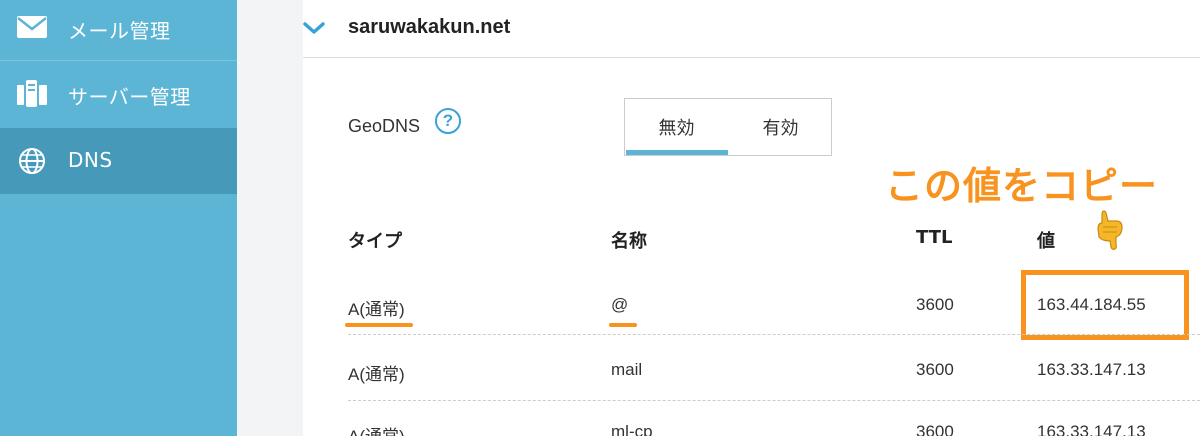 Image resolution: width=1200 pixels, height=436 pixels. Describe the element at coordinates (676, 127) in the screenshot. I see `geodns-option-disabled: 無効` at that location.